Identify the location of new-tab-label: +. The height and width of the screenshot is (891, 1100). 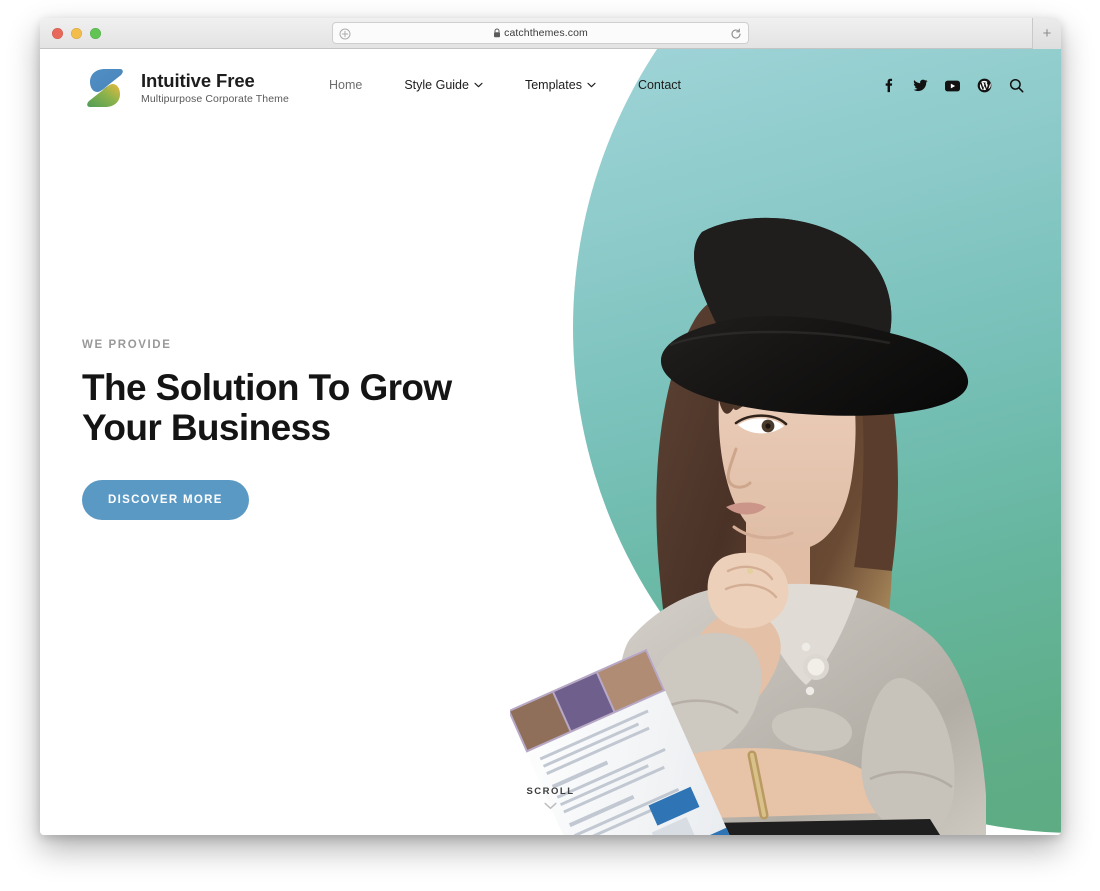
(1047, 33).